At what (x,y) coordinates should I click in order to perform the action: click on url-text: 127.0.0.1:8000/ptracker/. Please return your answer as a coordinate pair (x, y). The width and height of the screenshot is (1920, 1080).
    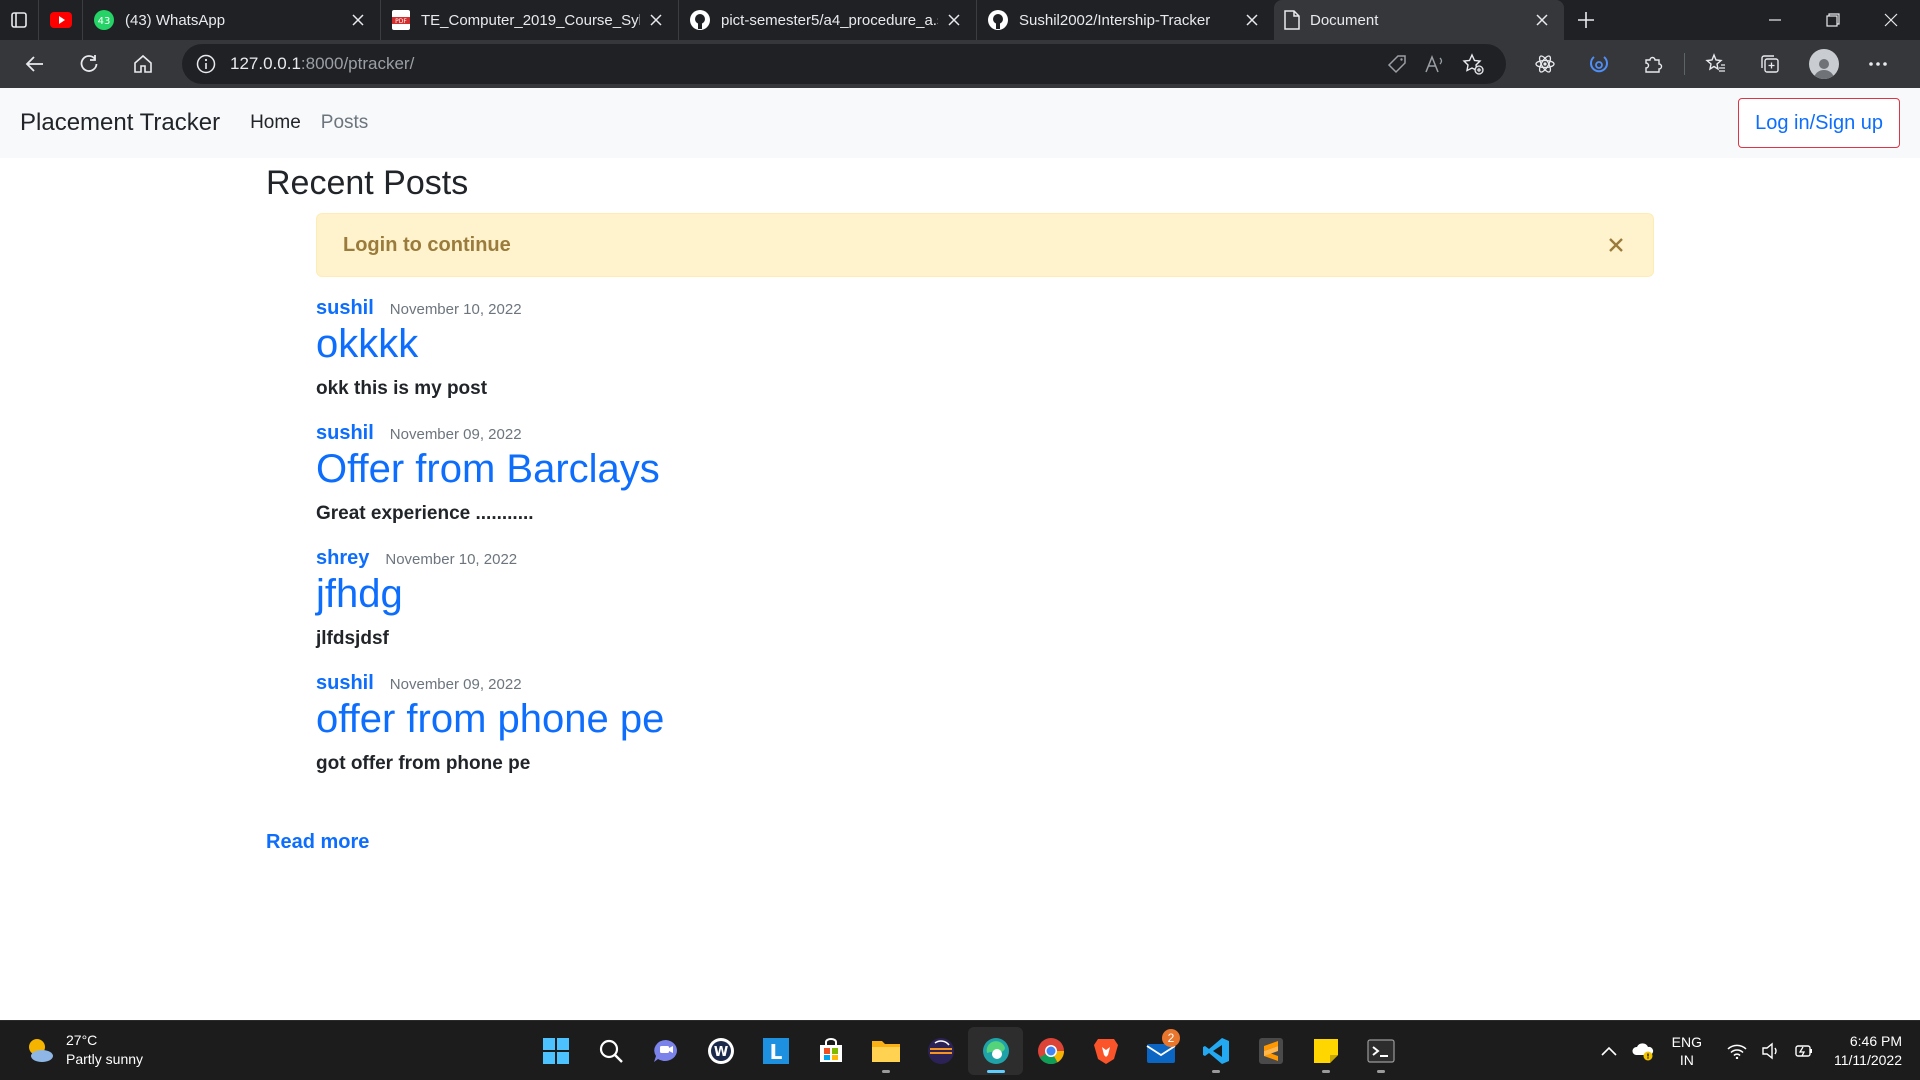
    Looking at the image, I should click on (804, 64).